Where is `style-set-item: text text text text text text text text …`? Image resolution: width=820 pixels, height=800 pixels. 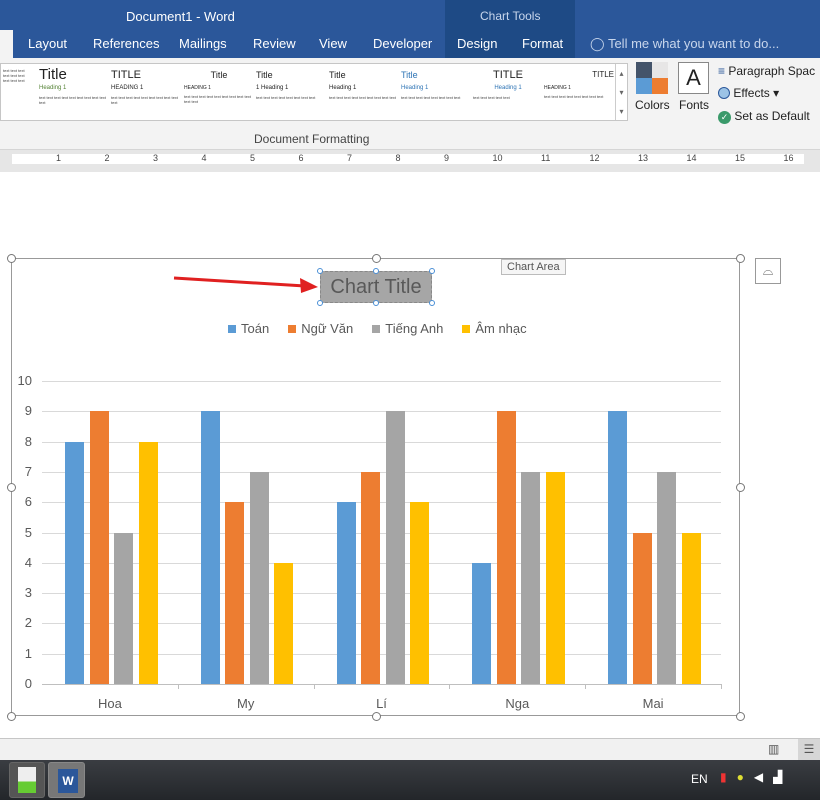
style-set-item: text text text text text text text text … is located at coordinates (17, 93).